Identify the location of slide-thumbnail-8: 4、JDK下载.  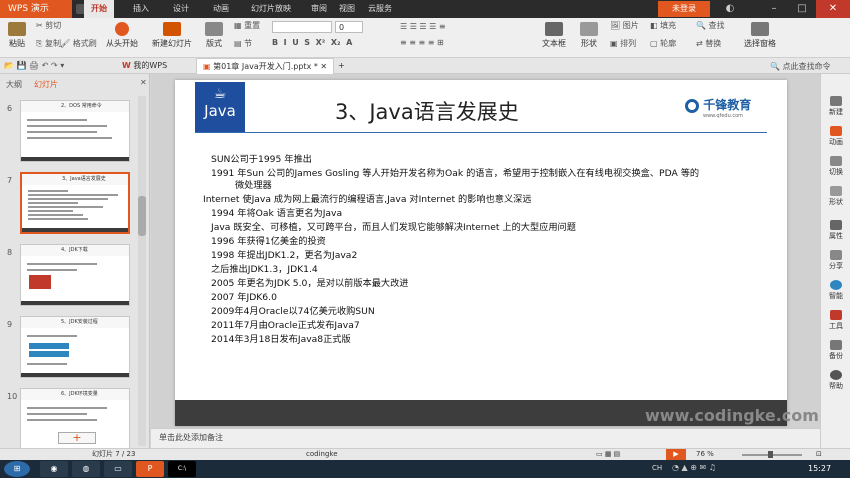
(75, 275).